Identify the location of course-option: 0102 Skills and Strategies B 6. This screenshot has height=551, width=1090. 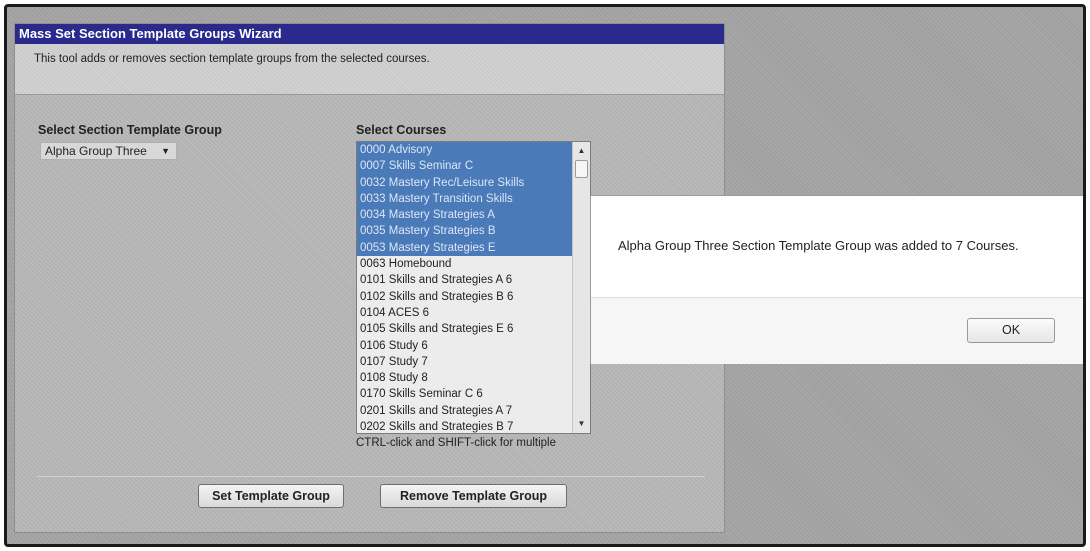
(465, 297).